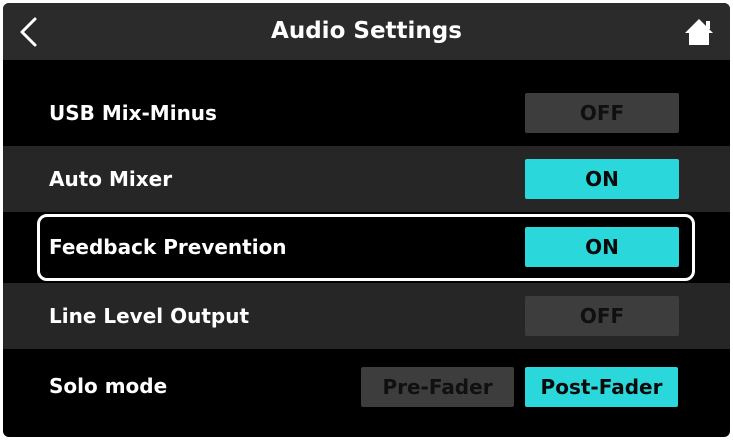 This screenshot has height=443, width=733. Describe the element at coordinates (149, 316) in the screenshot. I see `line-level-output-label: Line Level Output` at that location.